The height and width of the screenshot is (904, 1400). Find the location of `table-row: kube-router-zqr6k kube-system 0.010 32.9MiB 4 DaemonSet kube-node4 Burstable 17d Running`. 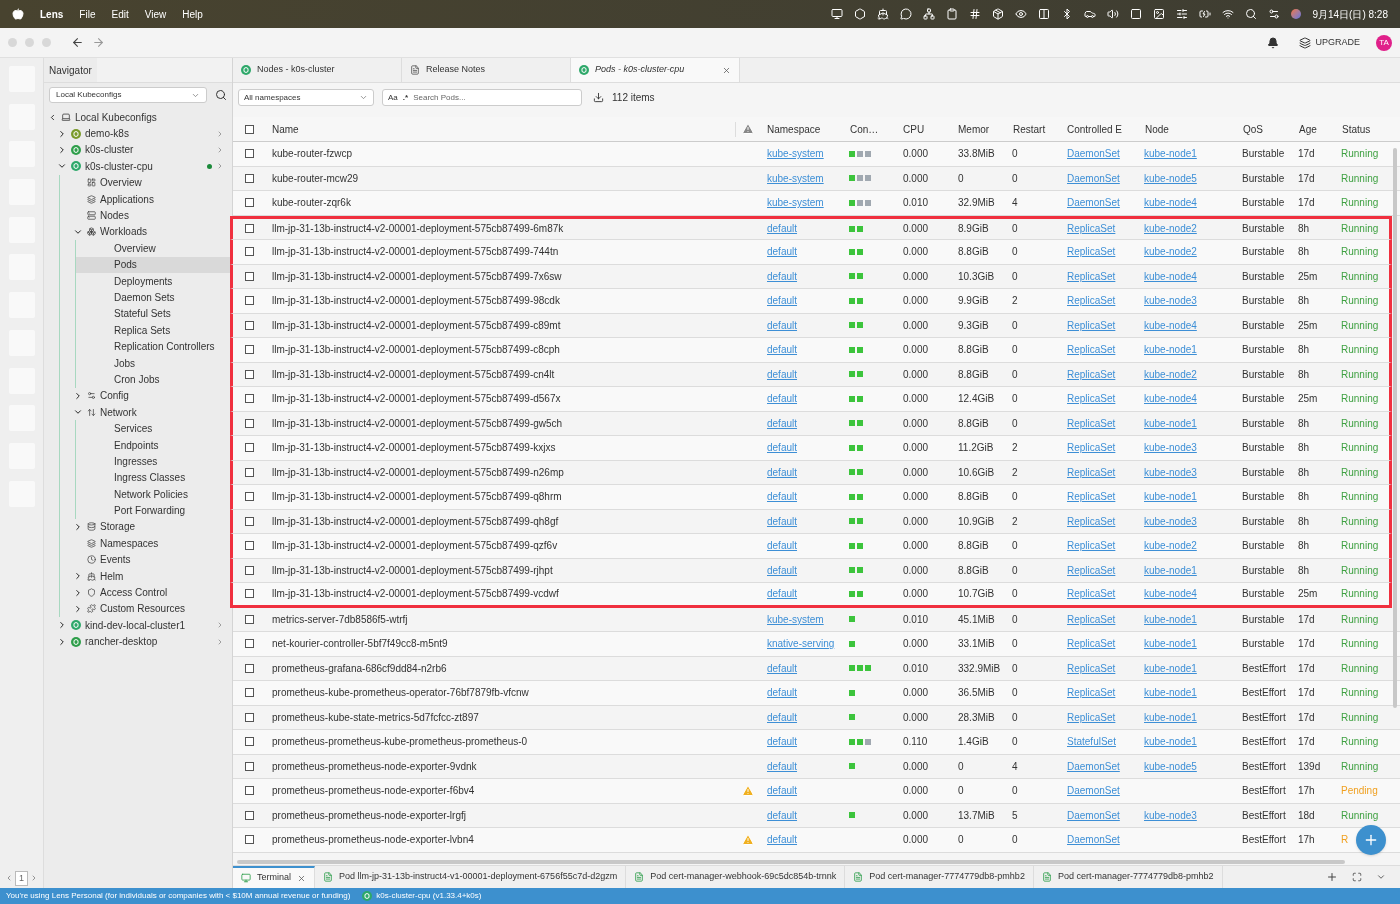

table-row: kube-router-zqr6k kube-system 0.010 32.9MiB 4 DaemonSet kube-node4 Burstable 17d Running is located at coordinates (816, 203).